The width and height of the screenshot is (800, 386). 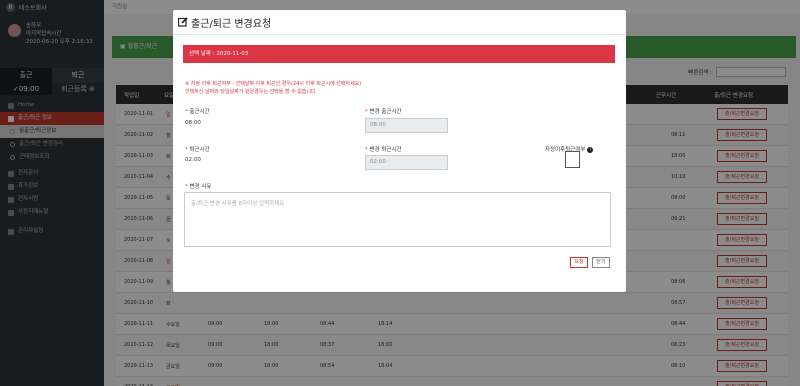 I want to click on clock-in-label: * 출근시간, so click(x=197, y=112).